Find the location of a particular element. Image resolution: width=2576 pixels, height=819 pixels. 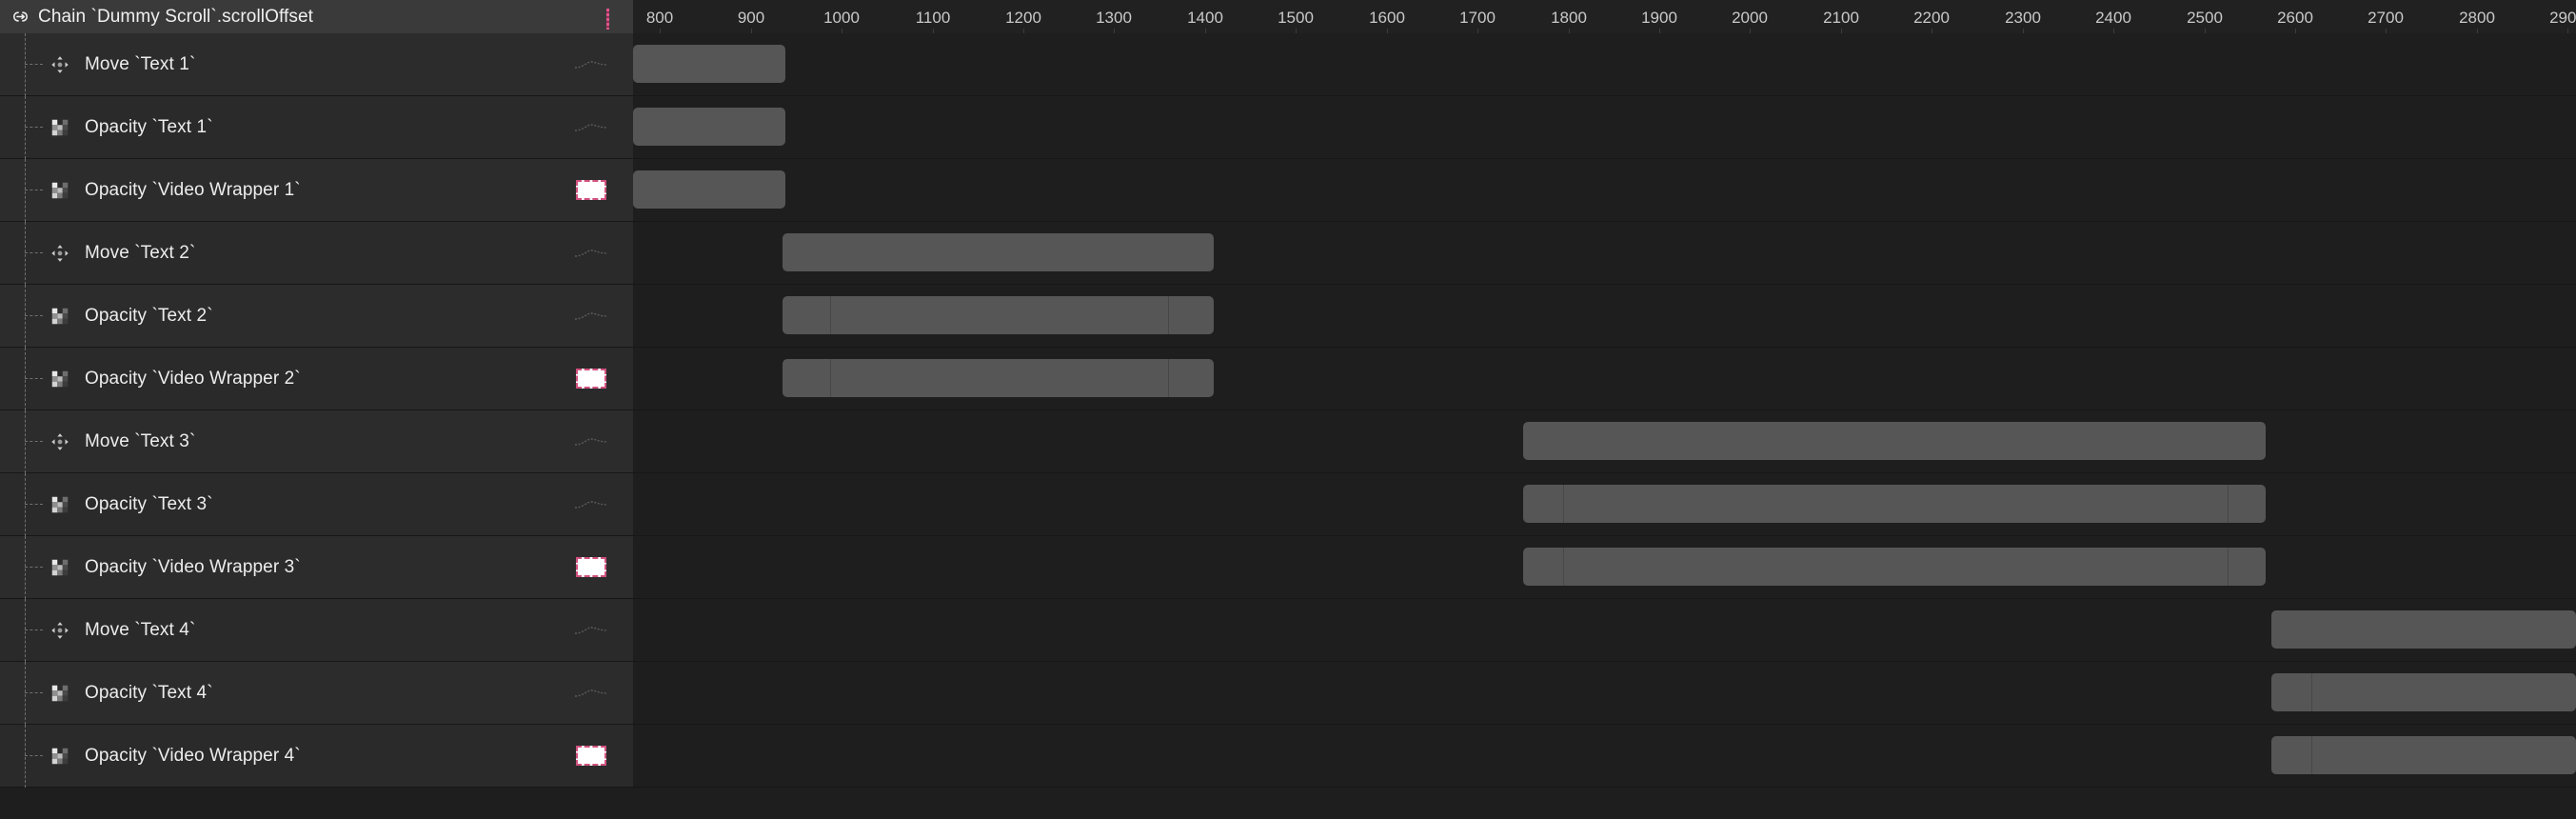

row-label: Move `Text 2` is located at coordinates (140, 252).